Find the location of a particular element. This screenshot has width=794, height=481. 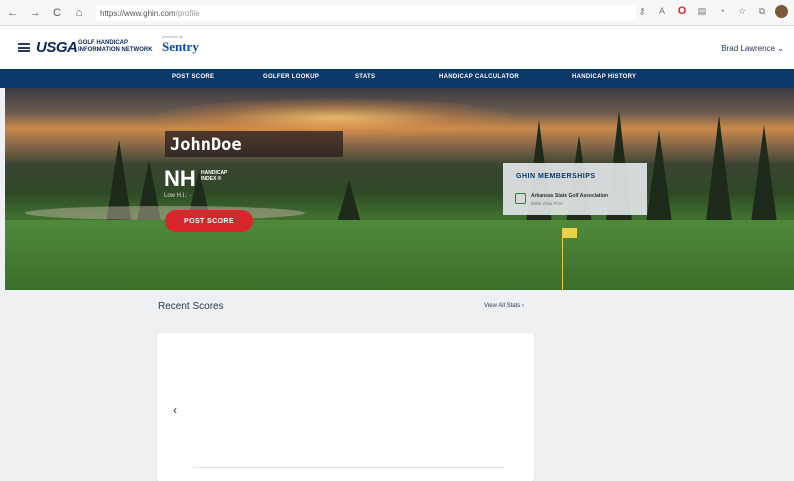

nav-handicap-history: HANDICAP HISTORY is located at coordinates (604, 77).